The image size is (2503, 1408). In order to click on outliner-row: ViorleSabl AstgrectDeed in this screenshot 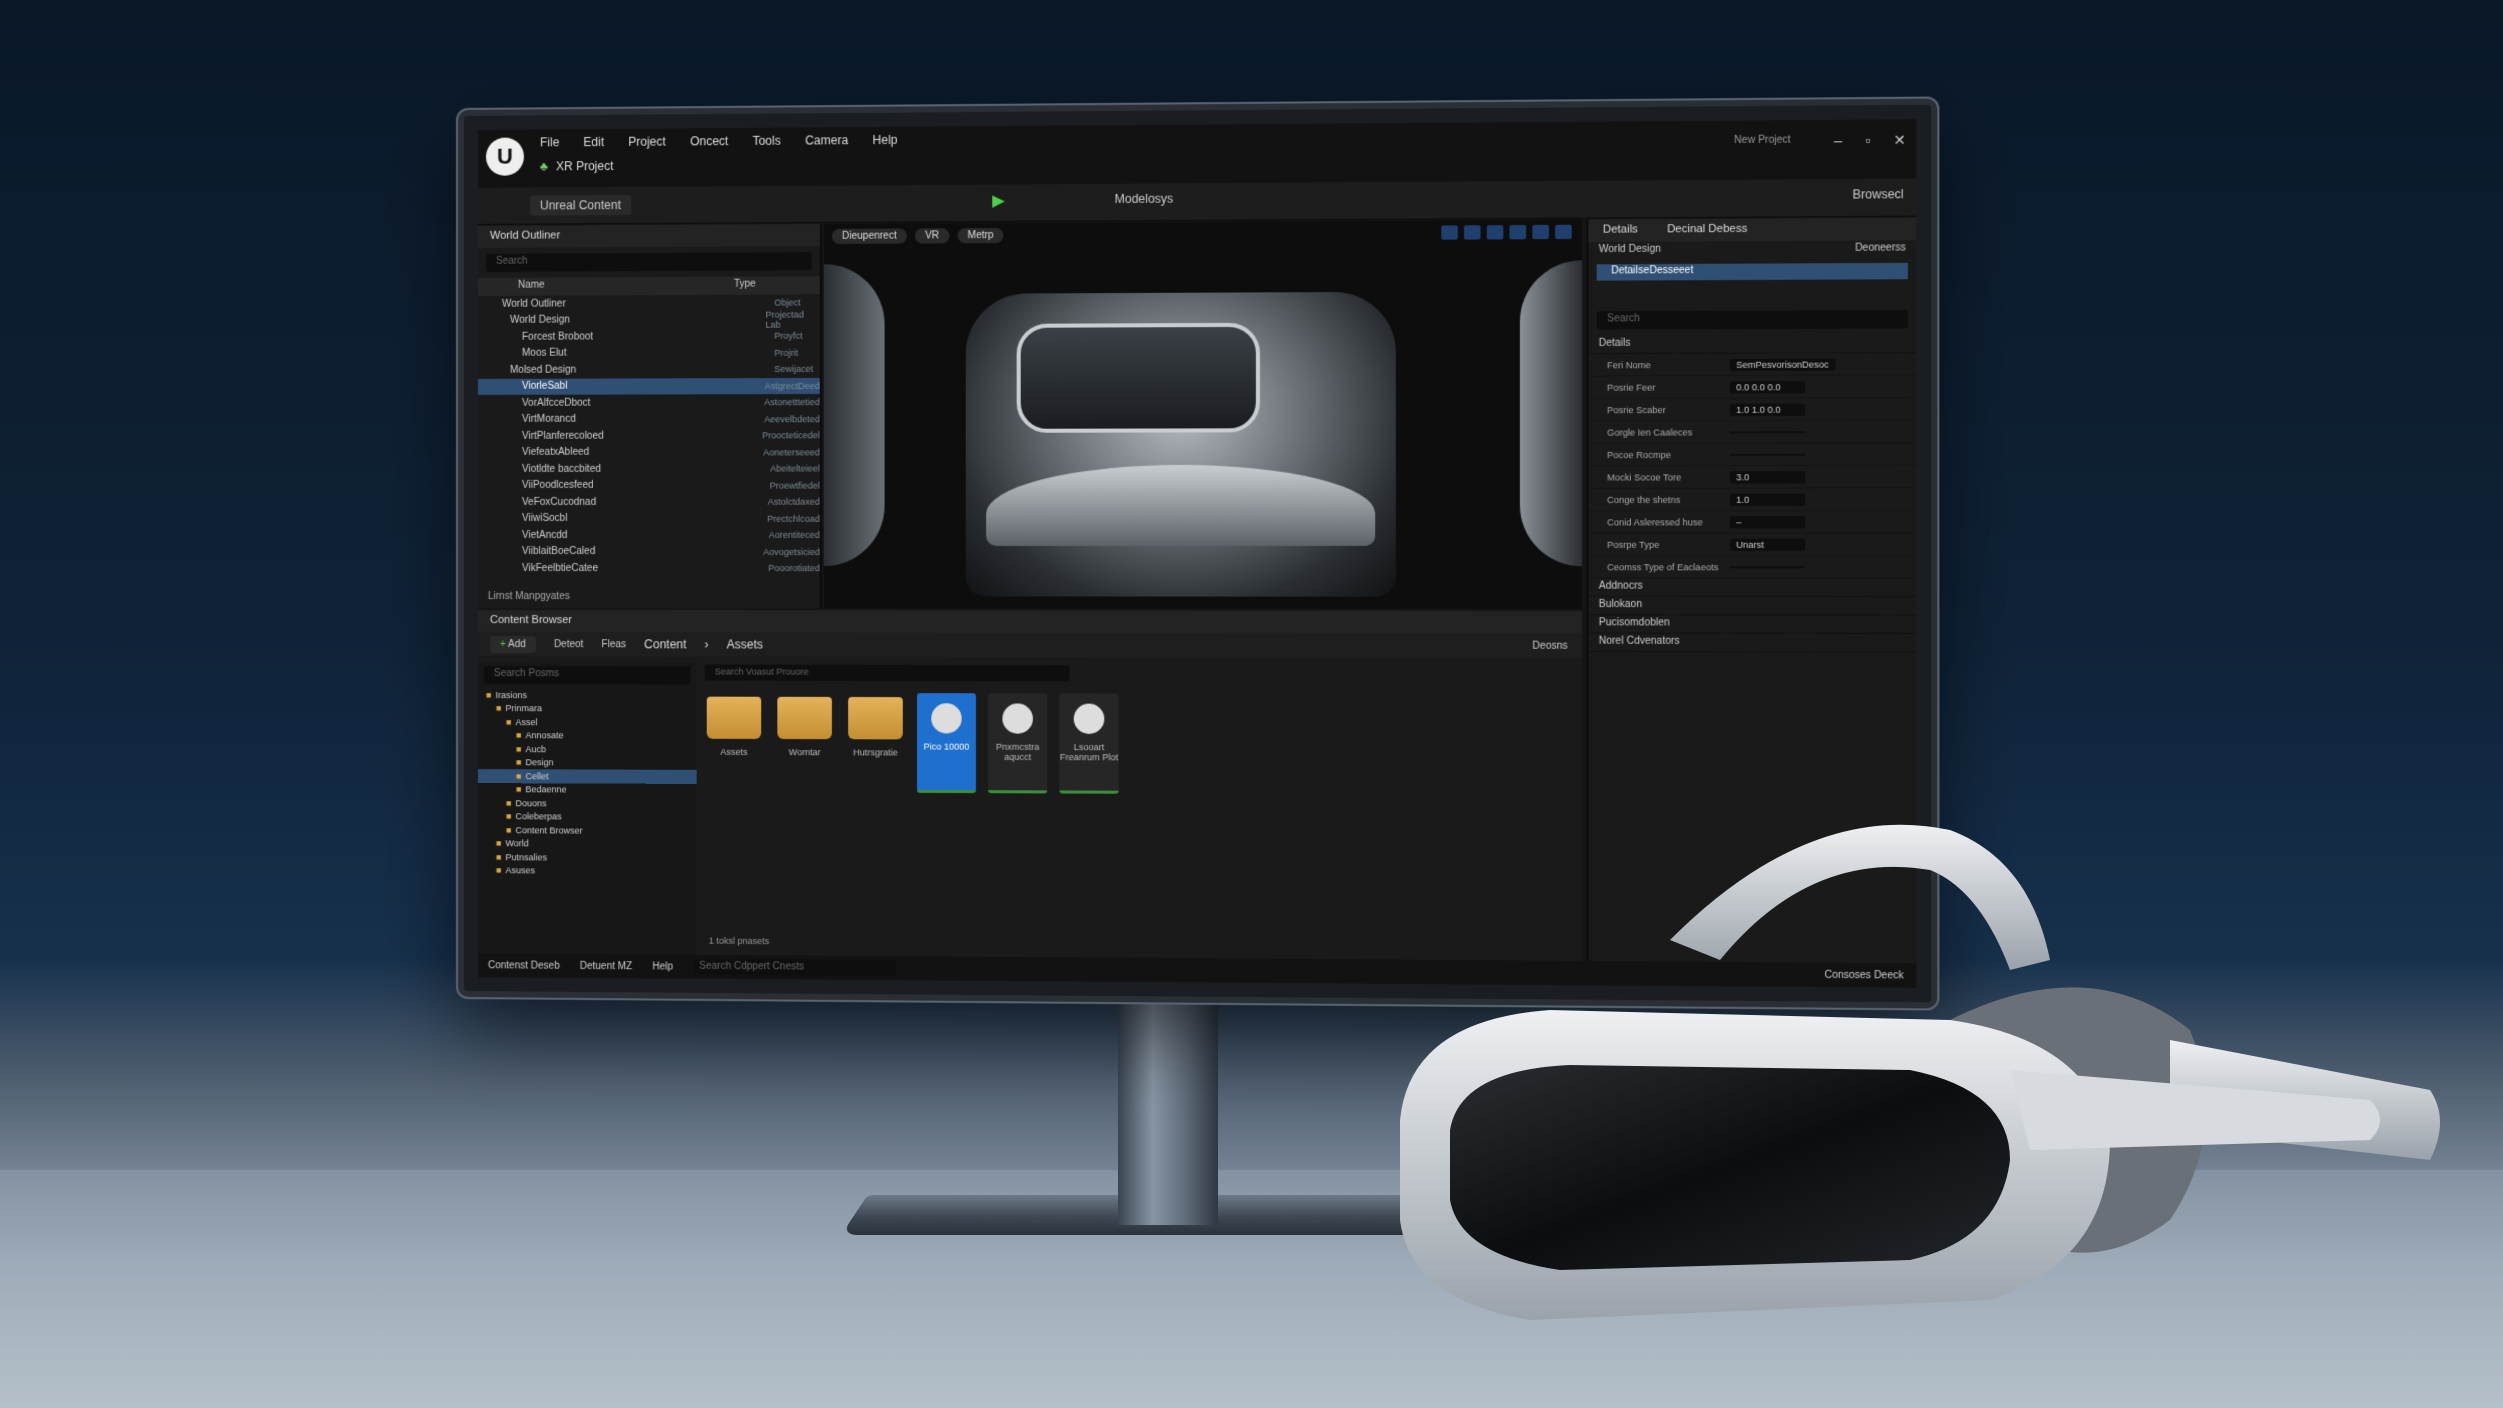, I will do `click(648, 386)`.